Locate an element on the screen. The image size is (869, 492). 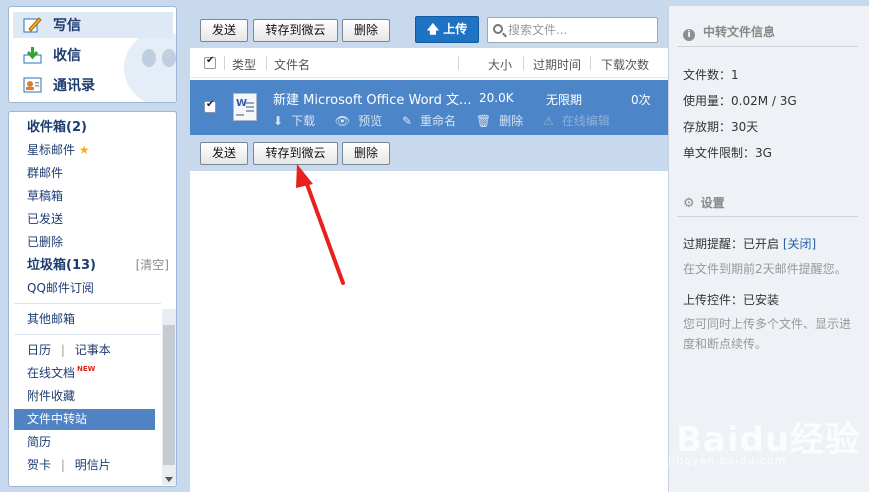
sidebar-item-inbox: 收件箱(2) is located at coordinates (84, 127).